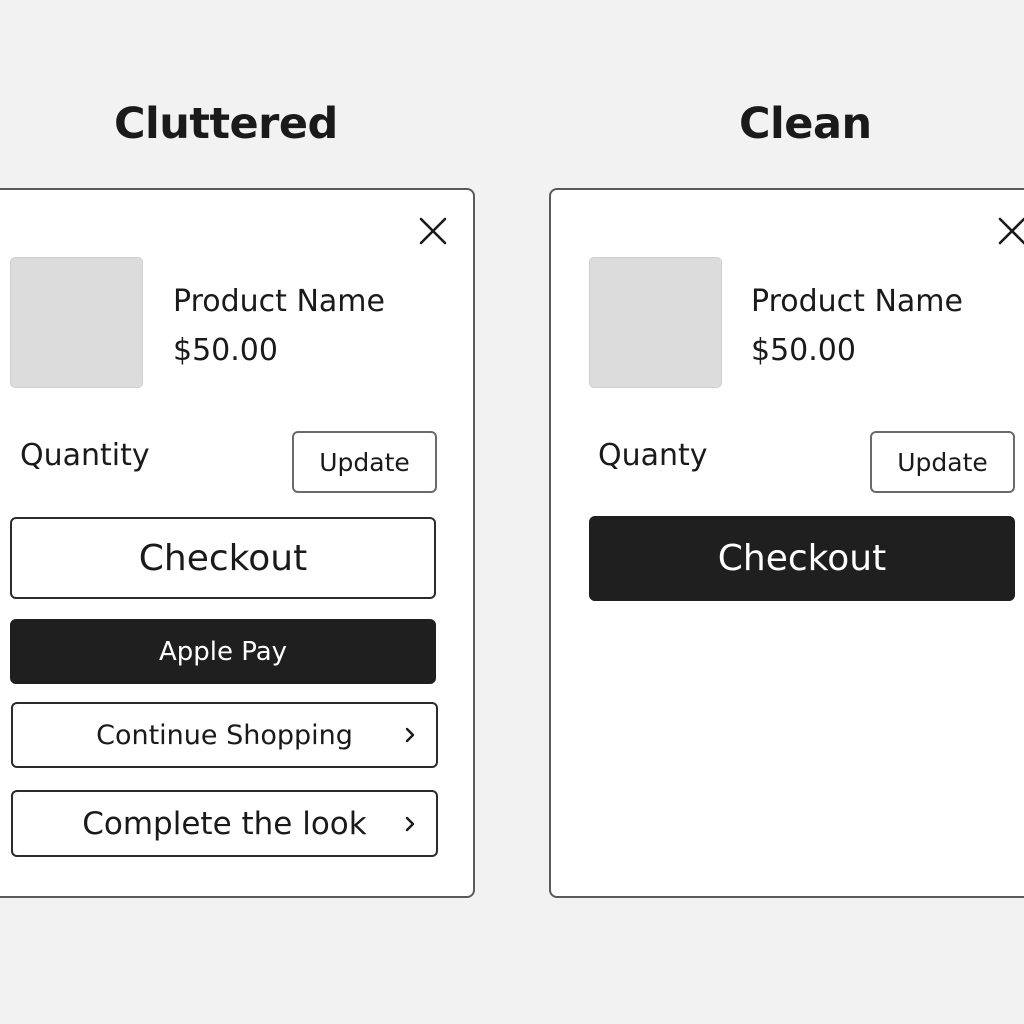 The width and height of the screenshot is (1024, 1024). I want to click on cluttered-heading: Cluttered, so click(226, 124).